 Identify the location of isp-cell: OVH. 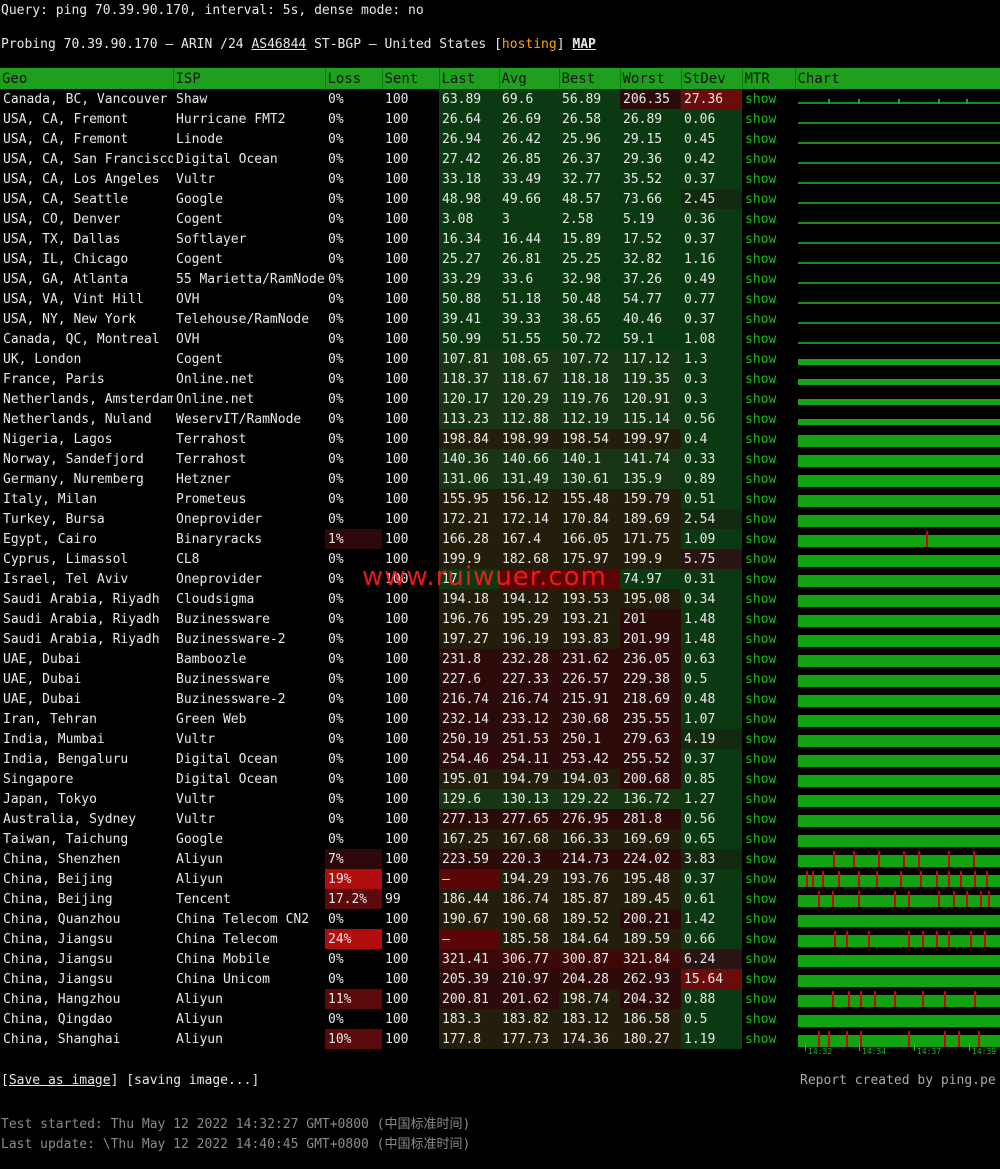
(188, 339).